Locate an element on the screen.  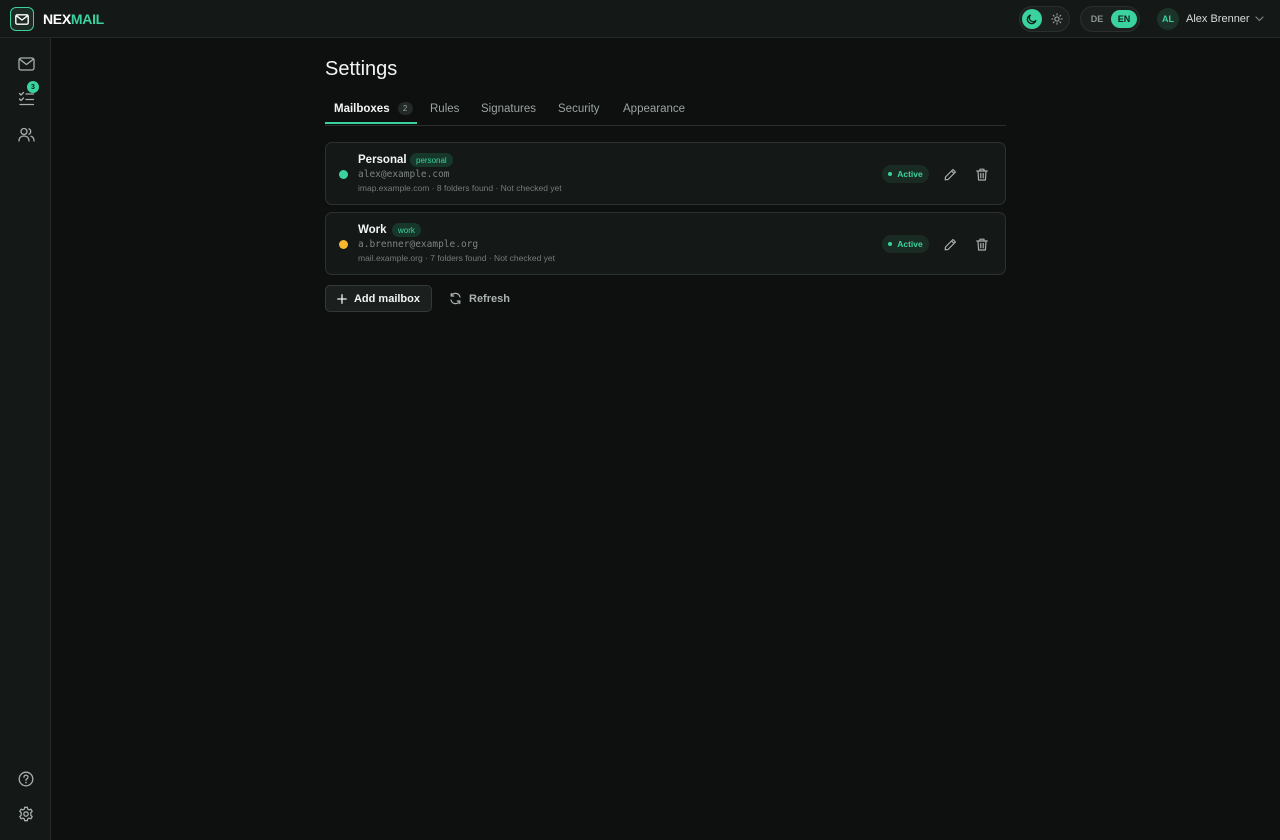
refresh-icon is located at coordinates (455, 298).